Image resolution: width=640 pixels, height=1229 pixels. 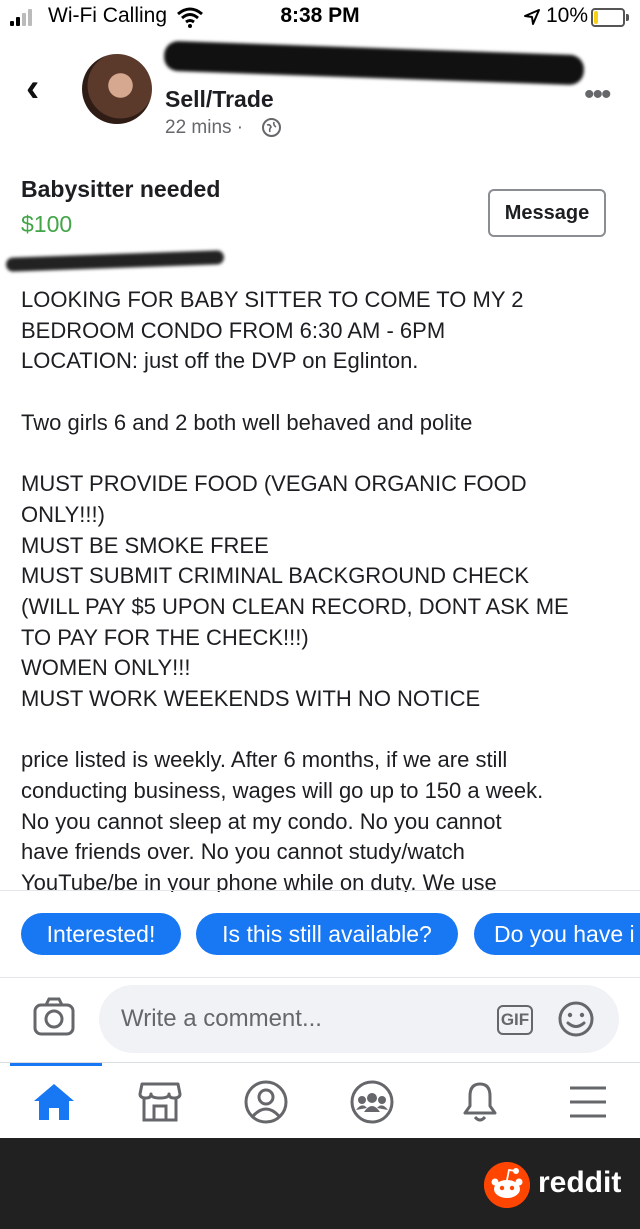 What do you see at coordinates (219, 99) in the screenshot?
I see `group-name: Sell/Trade` at bounding box center [219, 99].